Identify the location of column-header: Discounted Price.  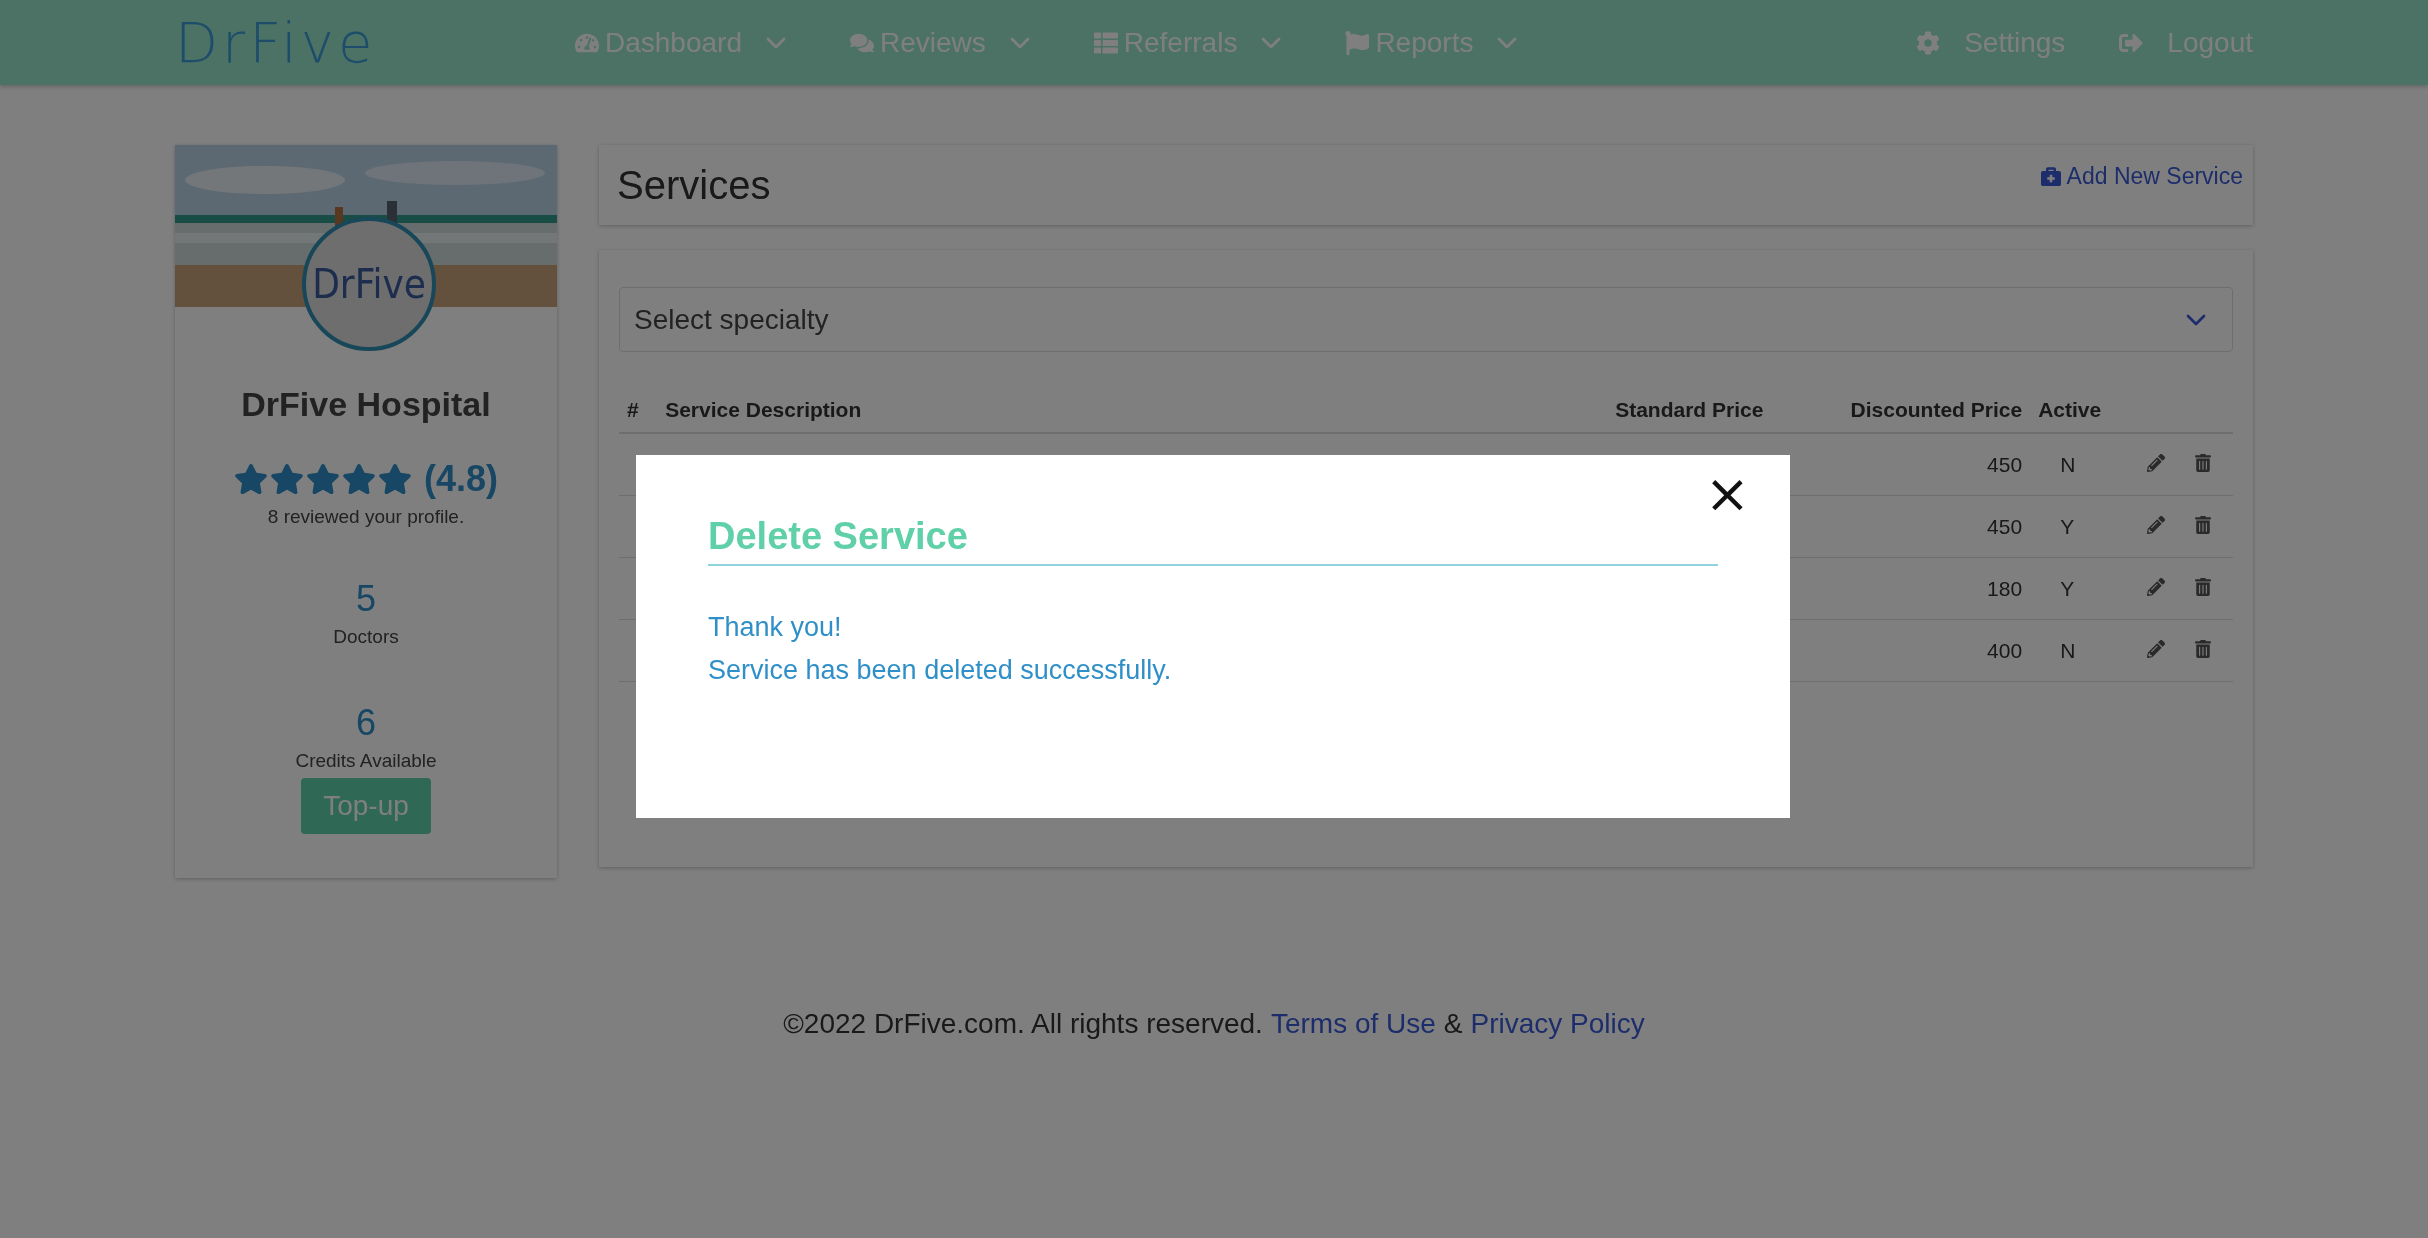
(1901, 410).